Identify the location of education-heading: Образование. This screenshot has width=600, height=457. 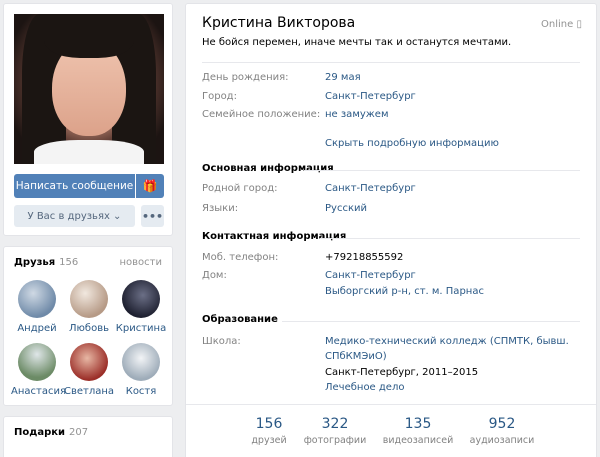
(240, 319).